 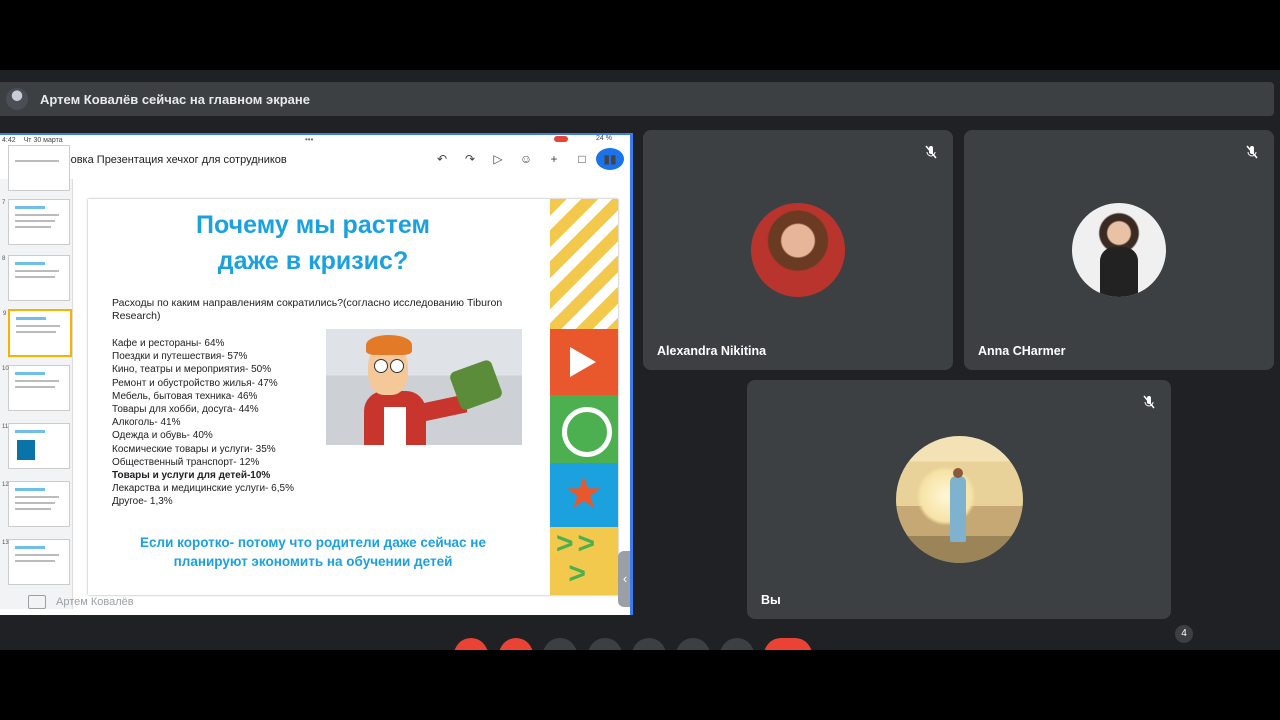 What do you see at coordinates (146, 423) in the screenshot?
I see `list-item: Алкоголь- 41%` at bounding box center [146, 423].